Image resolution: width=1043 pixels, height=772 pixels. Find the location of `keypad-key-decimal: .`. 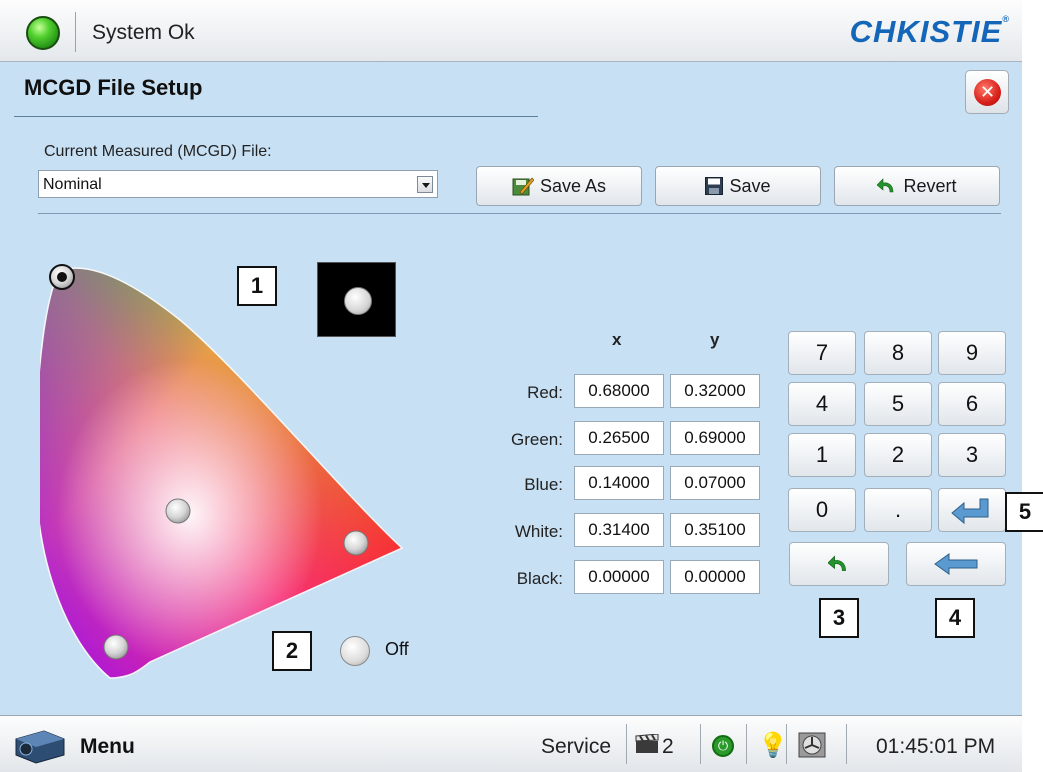

keypad-key-decimal: . is located at coordinates (898, 510).